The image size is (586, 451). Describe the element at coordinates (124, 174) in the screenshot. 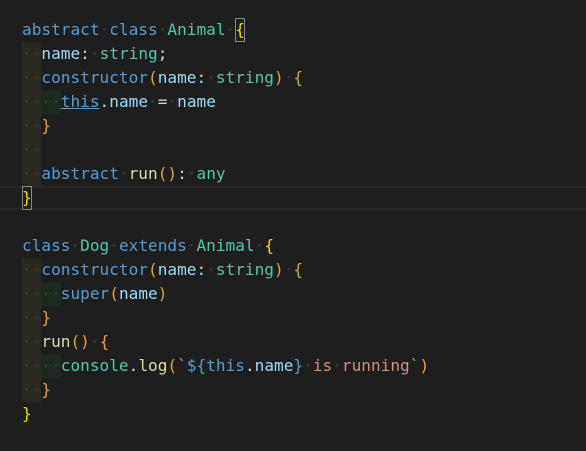

I see `code-line: ··abstract·run():·any` at that location.